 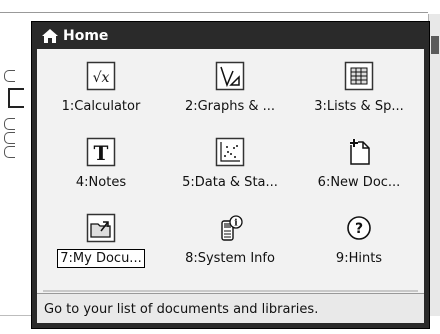 What do you see at coordinates (16, 98) in the screenshot?
I see `background-selection-box` at bounding box center [16, 98].